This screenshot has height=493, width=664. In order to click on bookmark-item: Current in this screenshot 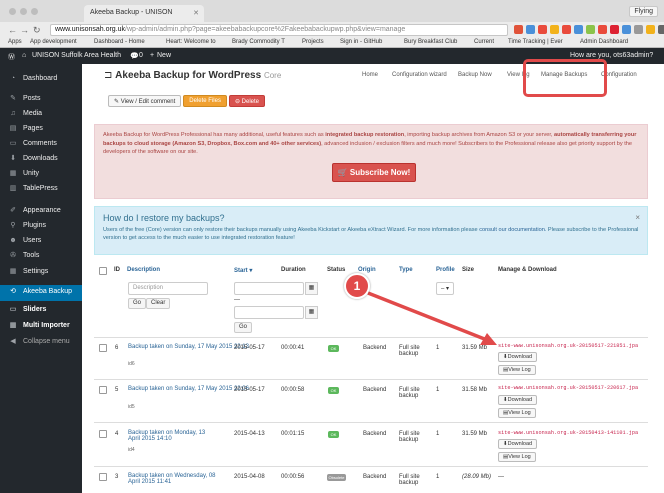, I will do `click(484, 42)`.